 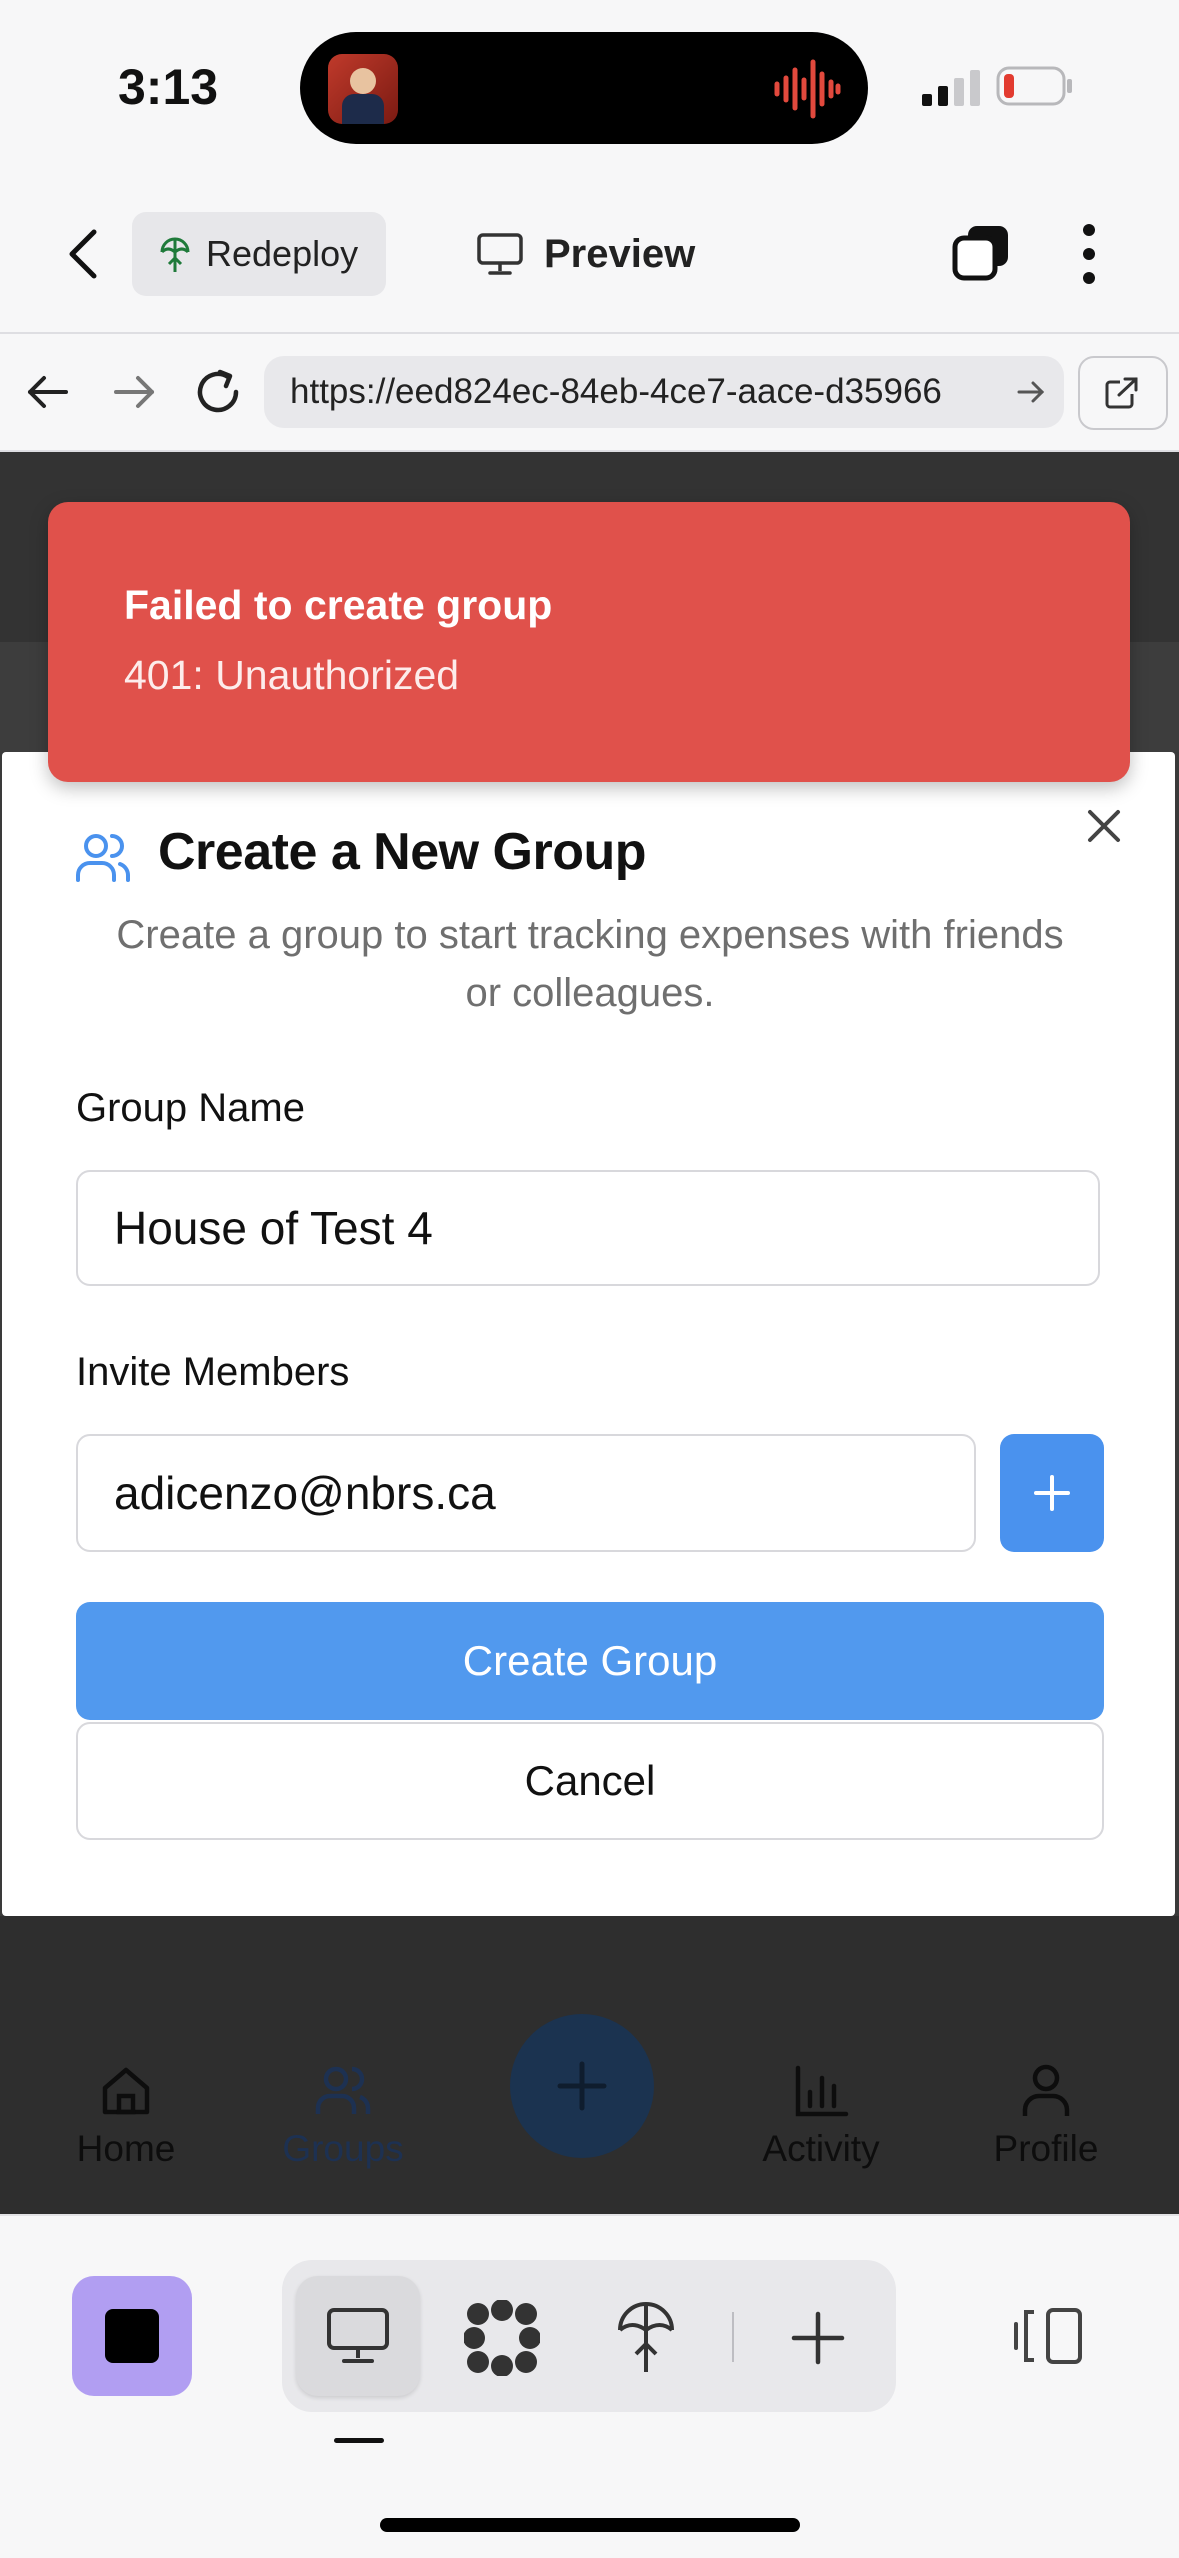 I want to click on nav-home-label: Home, so click(x=126, y=2148).